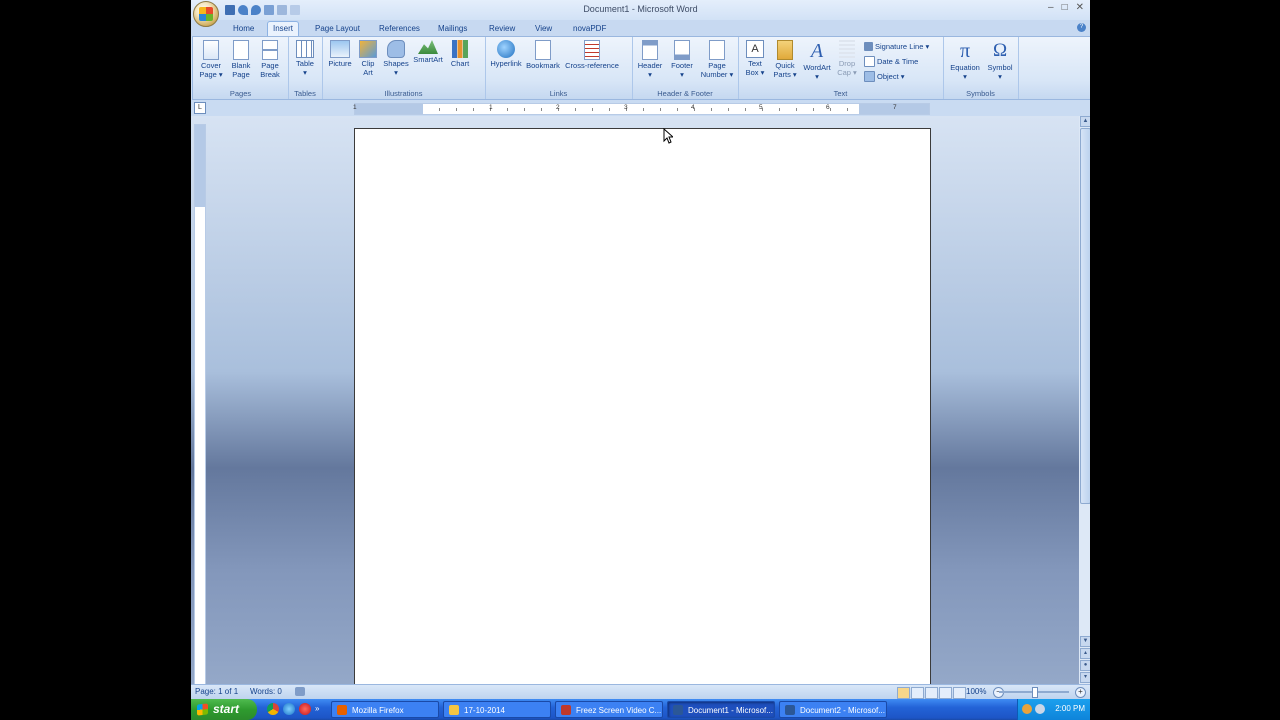 The width and height of the screenshot is (1280, 720). Describe the element at coordinates (318, 709) in the screenshot. I see `expand-quick-launch-icon: »` at that location.